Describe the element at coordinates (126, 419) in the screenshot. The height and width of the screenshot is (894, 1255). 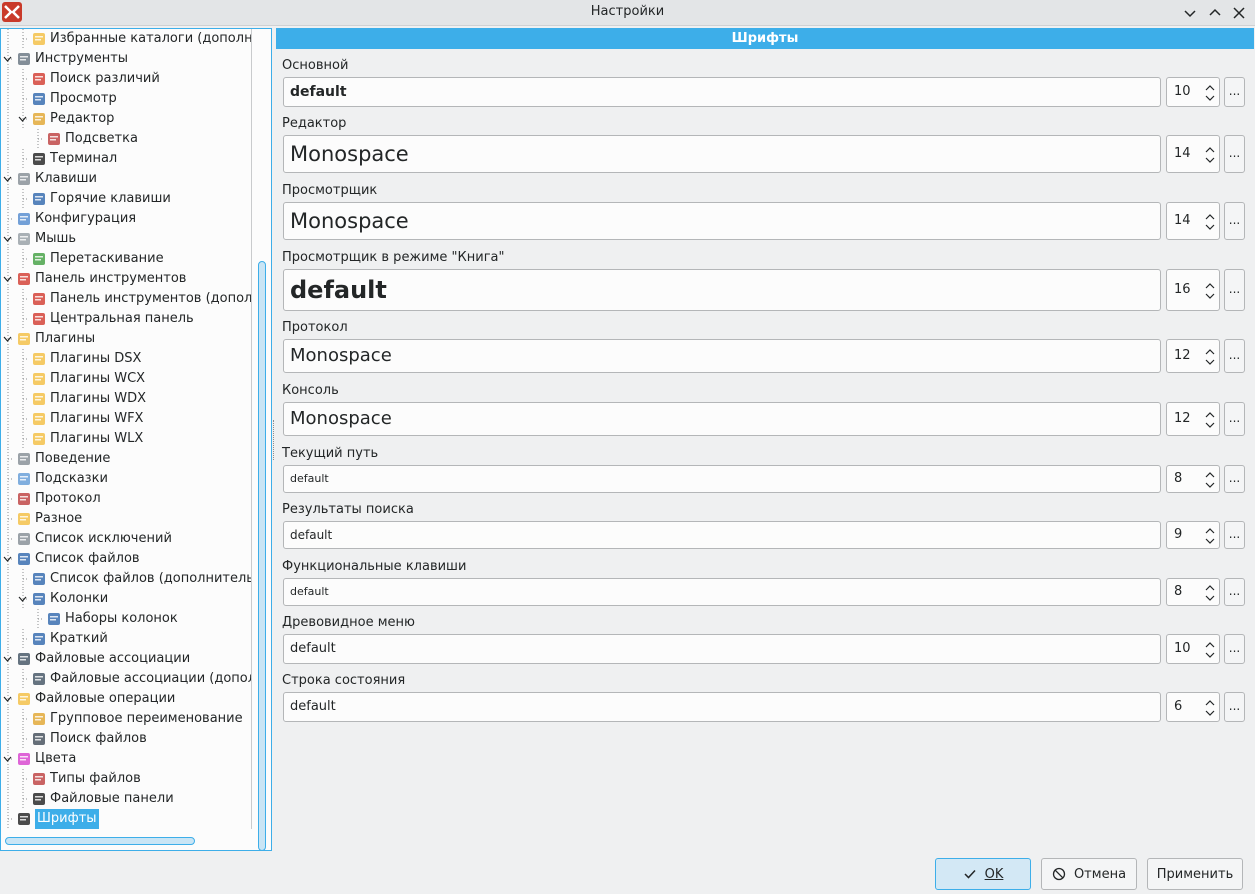
I see `tree-item: Плагины WFX` at that location.